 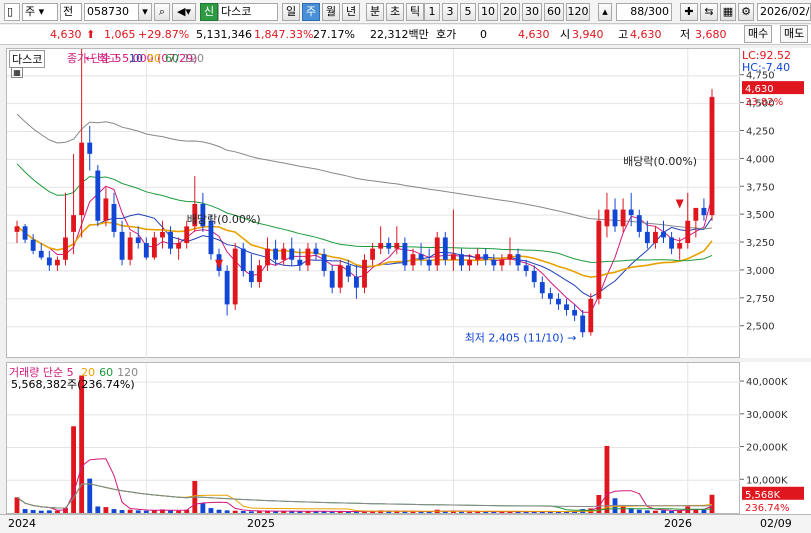 I want to click on interval-button: 5, so click(x=468, y=12).